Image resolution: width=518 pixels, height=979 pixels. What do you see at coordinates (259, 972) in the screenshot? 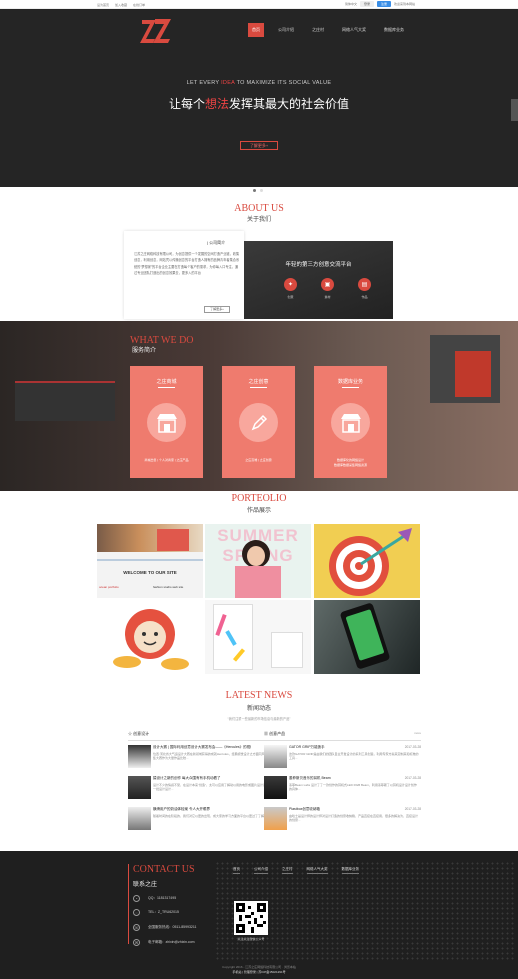
I see `icp-text: 手机站 | 管理登录 | 苏ICP备15021291号` at bounding box center [259, 972].